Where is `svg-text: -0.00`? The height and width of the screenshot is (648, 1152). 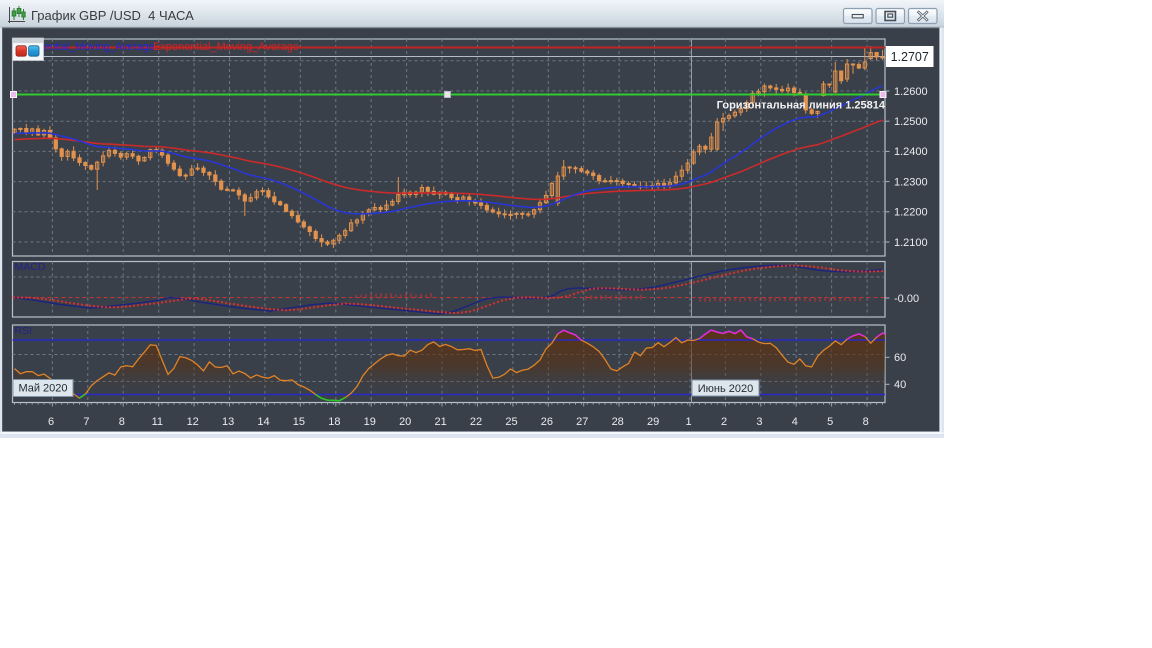
svg-text: -0.00 is located at coordinates (906, 299).